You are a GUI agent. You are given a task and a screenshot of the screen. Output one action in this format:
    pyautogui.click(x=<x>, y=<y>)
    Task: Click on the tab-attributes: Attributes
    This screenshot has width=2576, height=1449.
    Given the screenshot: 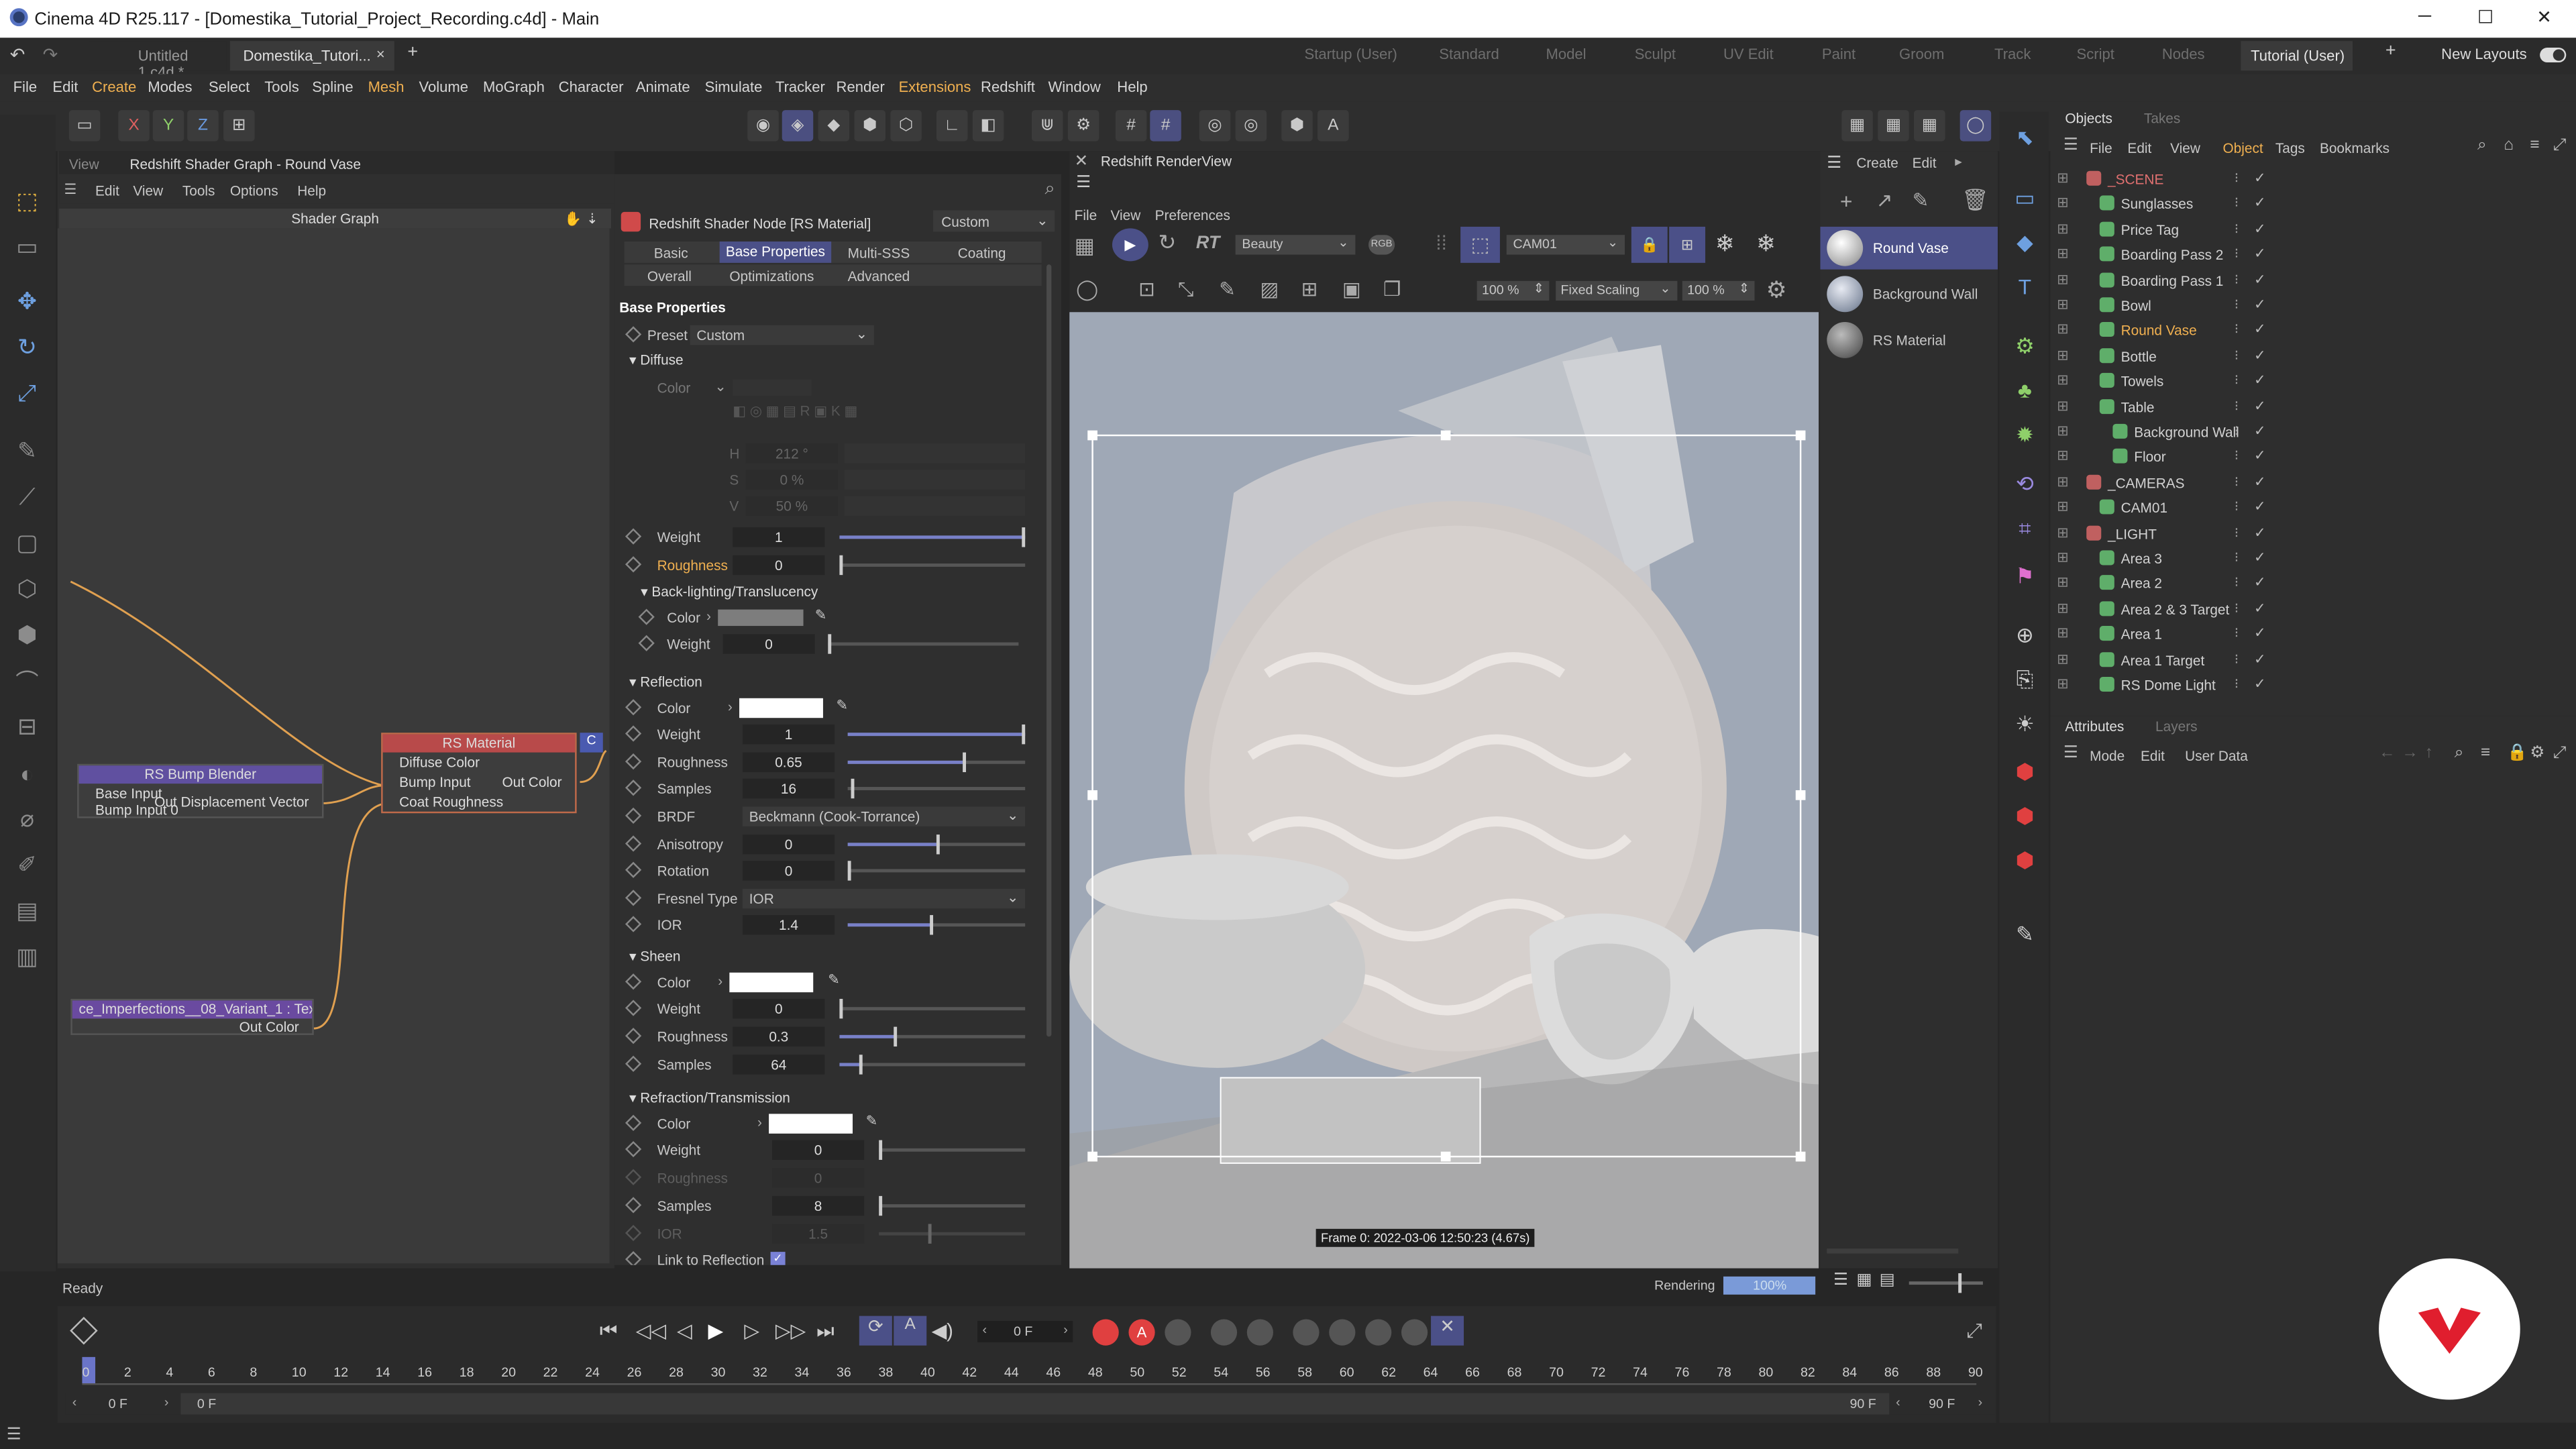 What is the action you would take?
    pyautogui.click(x=2094, y=726)
    